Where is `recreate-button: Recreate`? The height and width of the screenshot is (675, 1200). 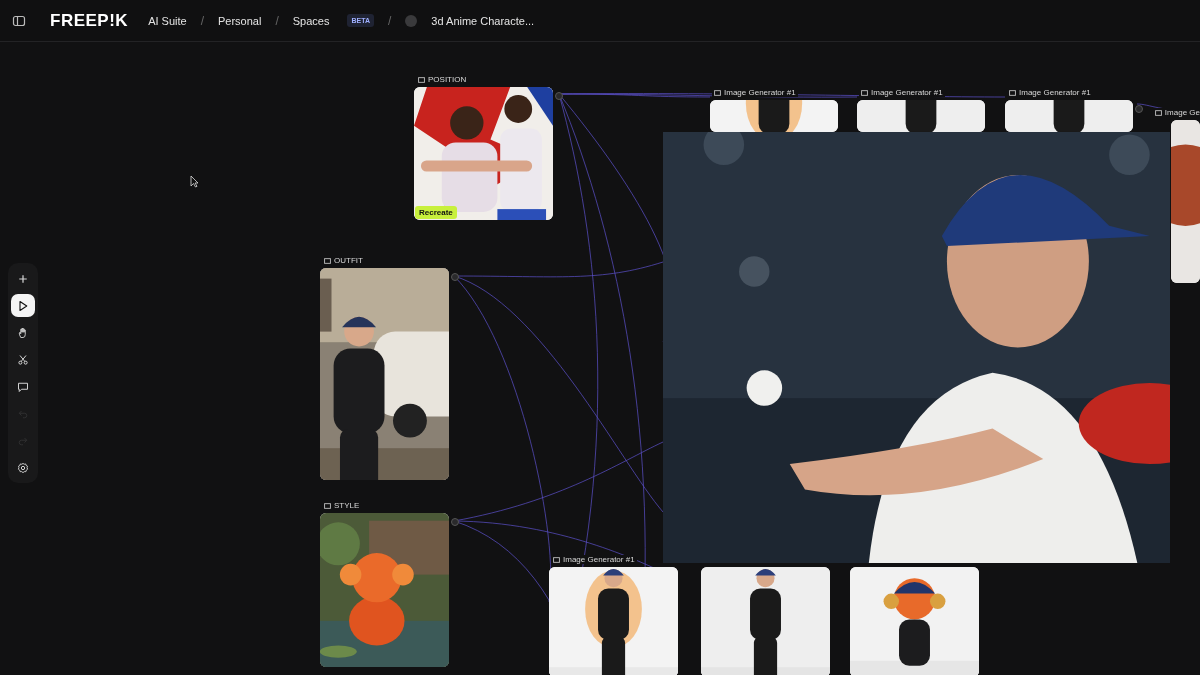
recreate-button: Recreate is located at coordinates (436, 212).